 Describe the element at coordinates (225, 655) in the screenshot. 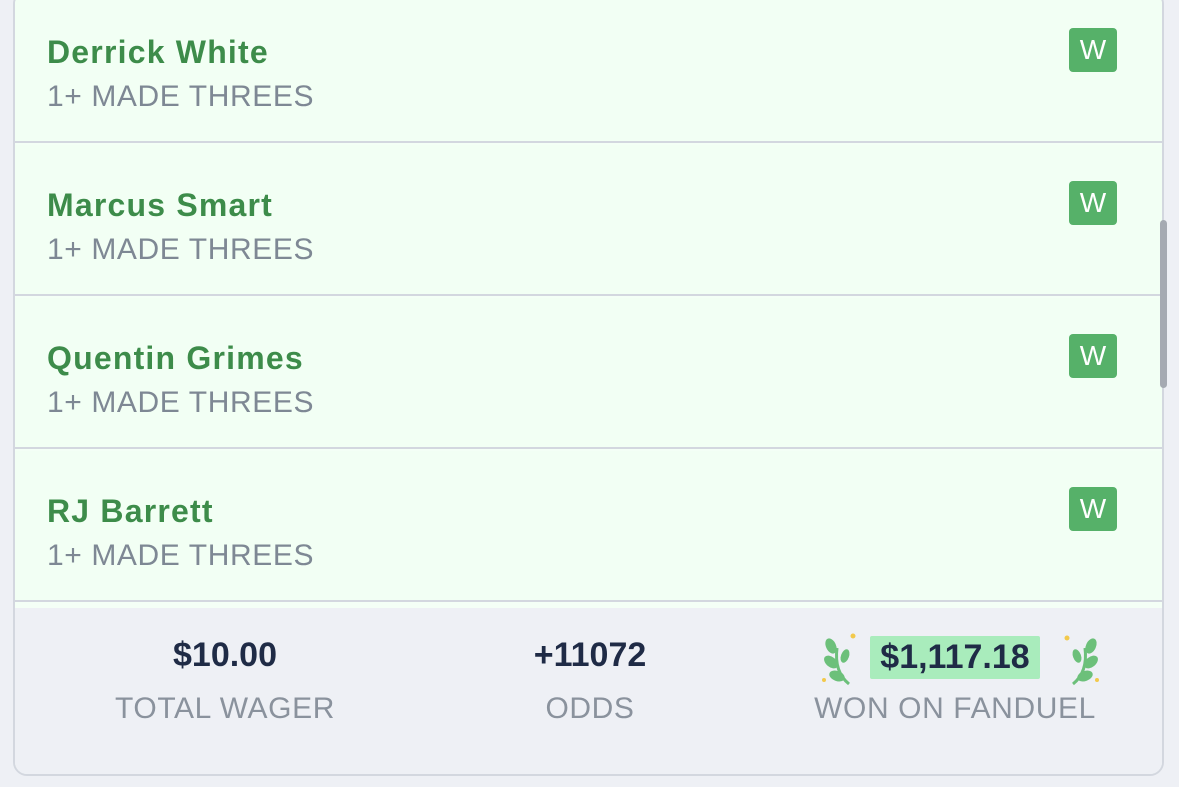

I see `total-wager-value: $10.00` at that location.